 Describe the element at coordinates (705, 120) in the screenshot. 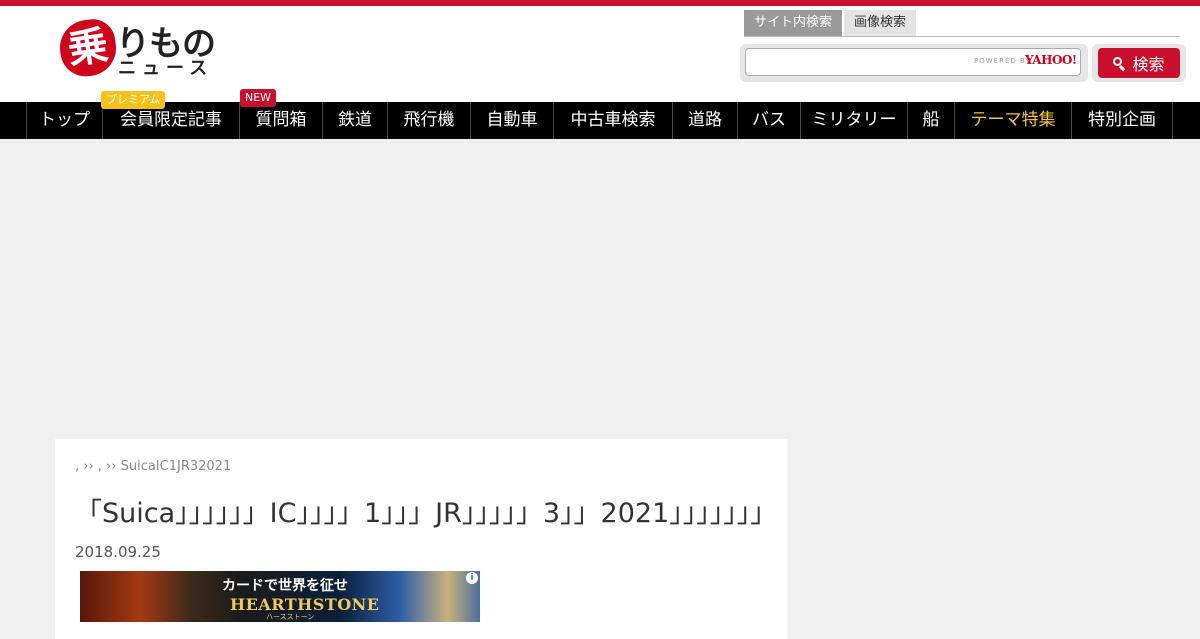

I see `nav-item-road: 道路` at that location.